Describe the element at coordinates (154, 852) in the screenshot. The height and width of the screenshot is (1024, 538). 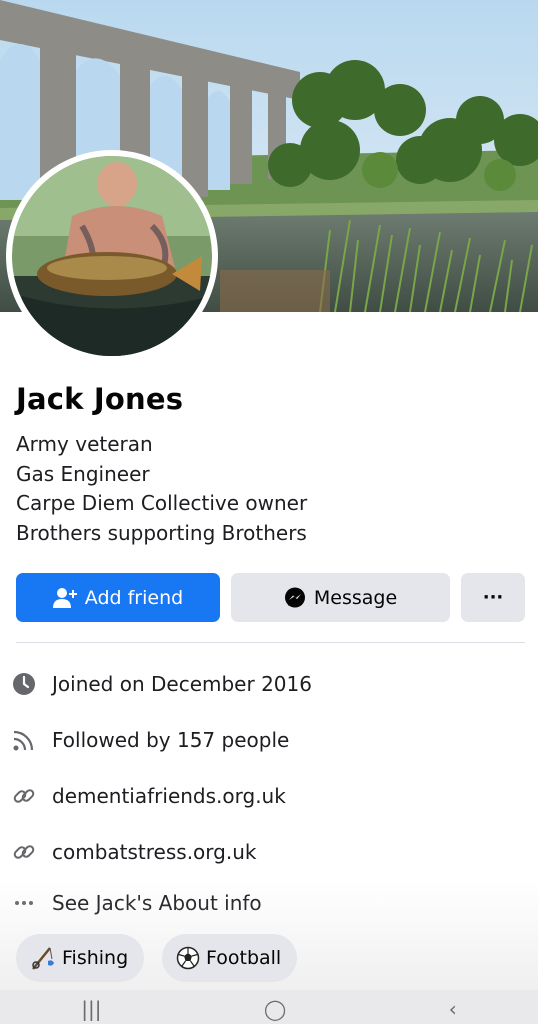
I see `detail-text: combatstress.org.uk` at that location.